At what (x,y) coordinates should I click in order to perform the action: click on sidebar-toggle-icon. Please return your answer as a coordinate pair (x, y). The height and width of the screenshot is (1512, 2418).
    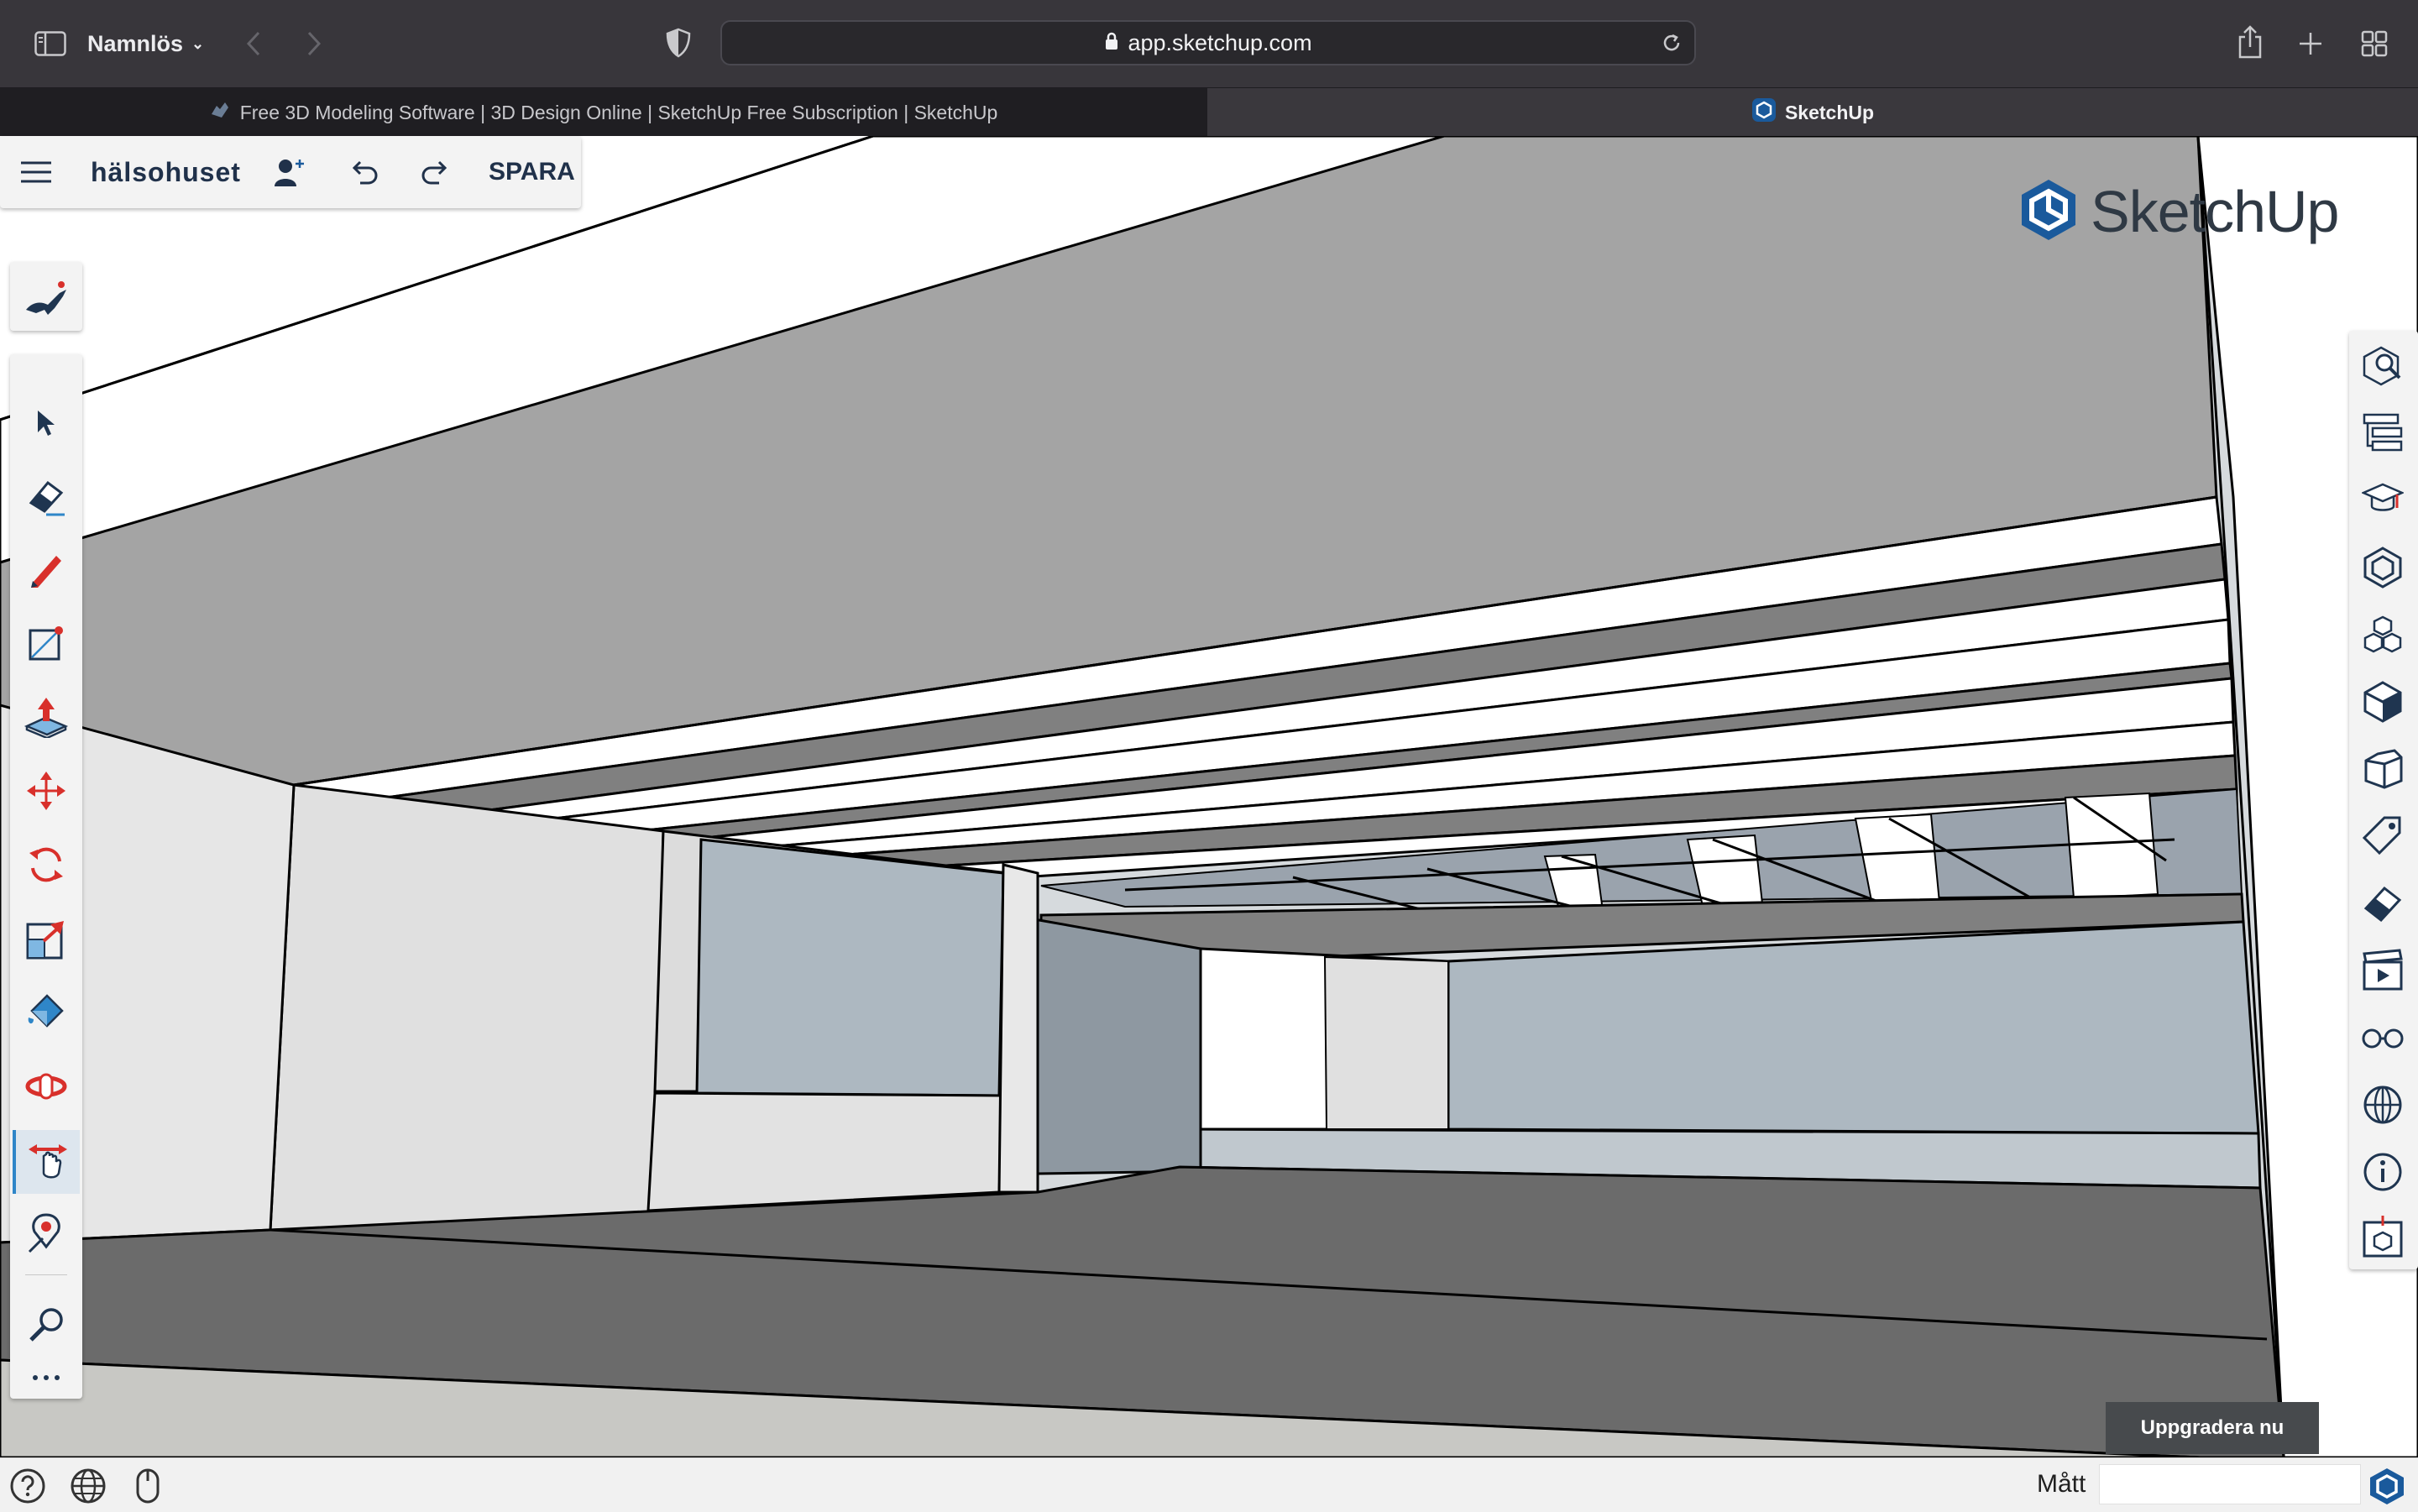
    Looking at the image, I should click on (50, 43).